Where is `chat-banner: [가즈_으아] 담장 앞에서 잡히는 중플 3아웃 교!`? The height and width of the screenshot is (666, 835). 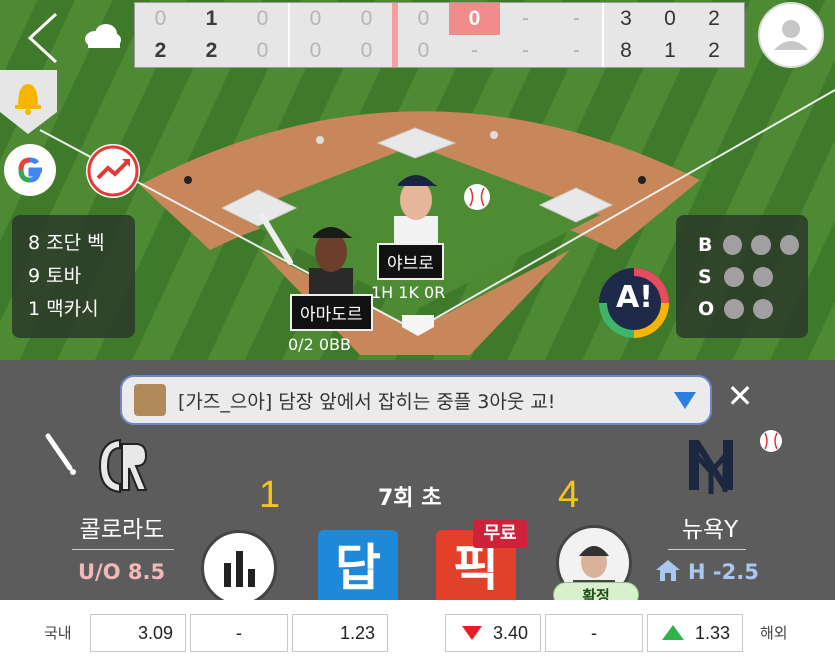
chat-banner: [가즈_으아] 담장 앞에서 잡히는 중플 3아웃 교! is located at coordinates (416, 400).